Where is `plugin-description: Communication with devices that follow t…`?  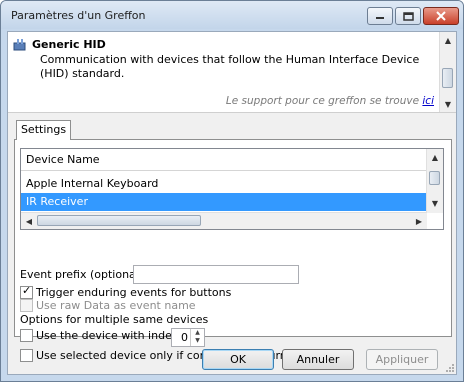 plugin-description: Communication with devices that follow t… is located at coordinates (230, 66).